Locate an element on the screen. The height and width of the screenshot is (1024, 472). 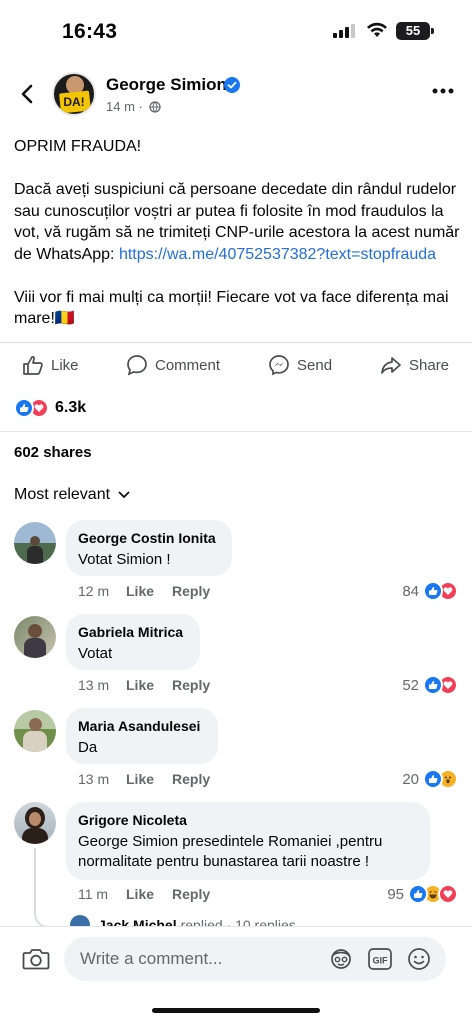
commenter-name: Maria Asandulesei is located at coordinates (142, 726).